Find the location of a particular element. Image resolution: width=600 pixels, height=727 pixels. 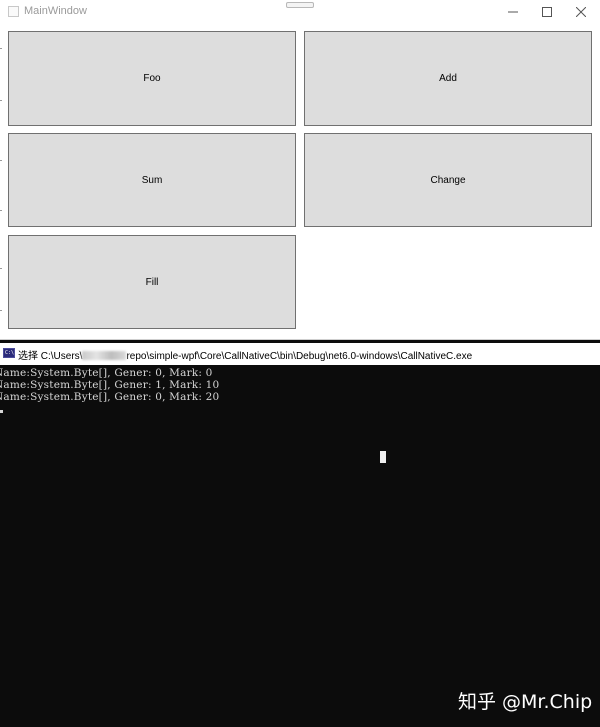

maximize-button is located at coordinates (547, 12).